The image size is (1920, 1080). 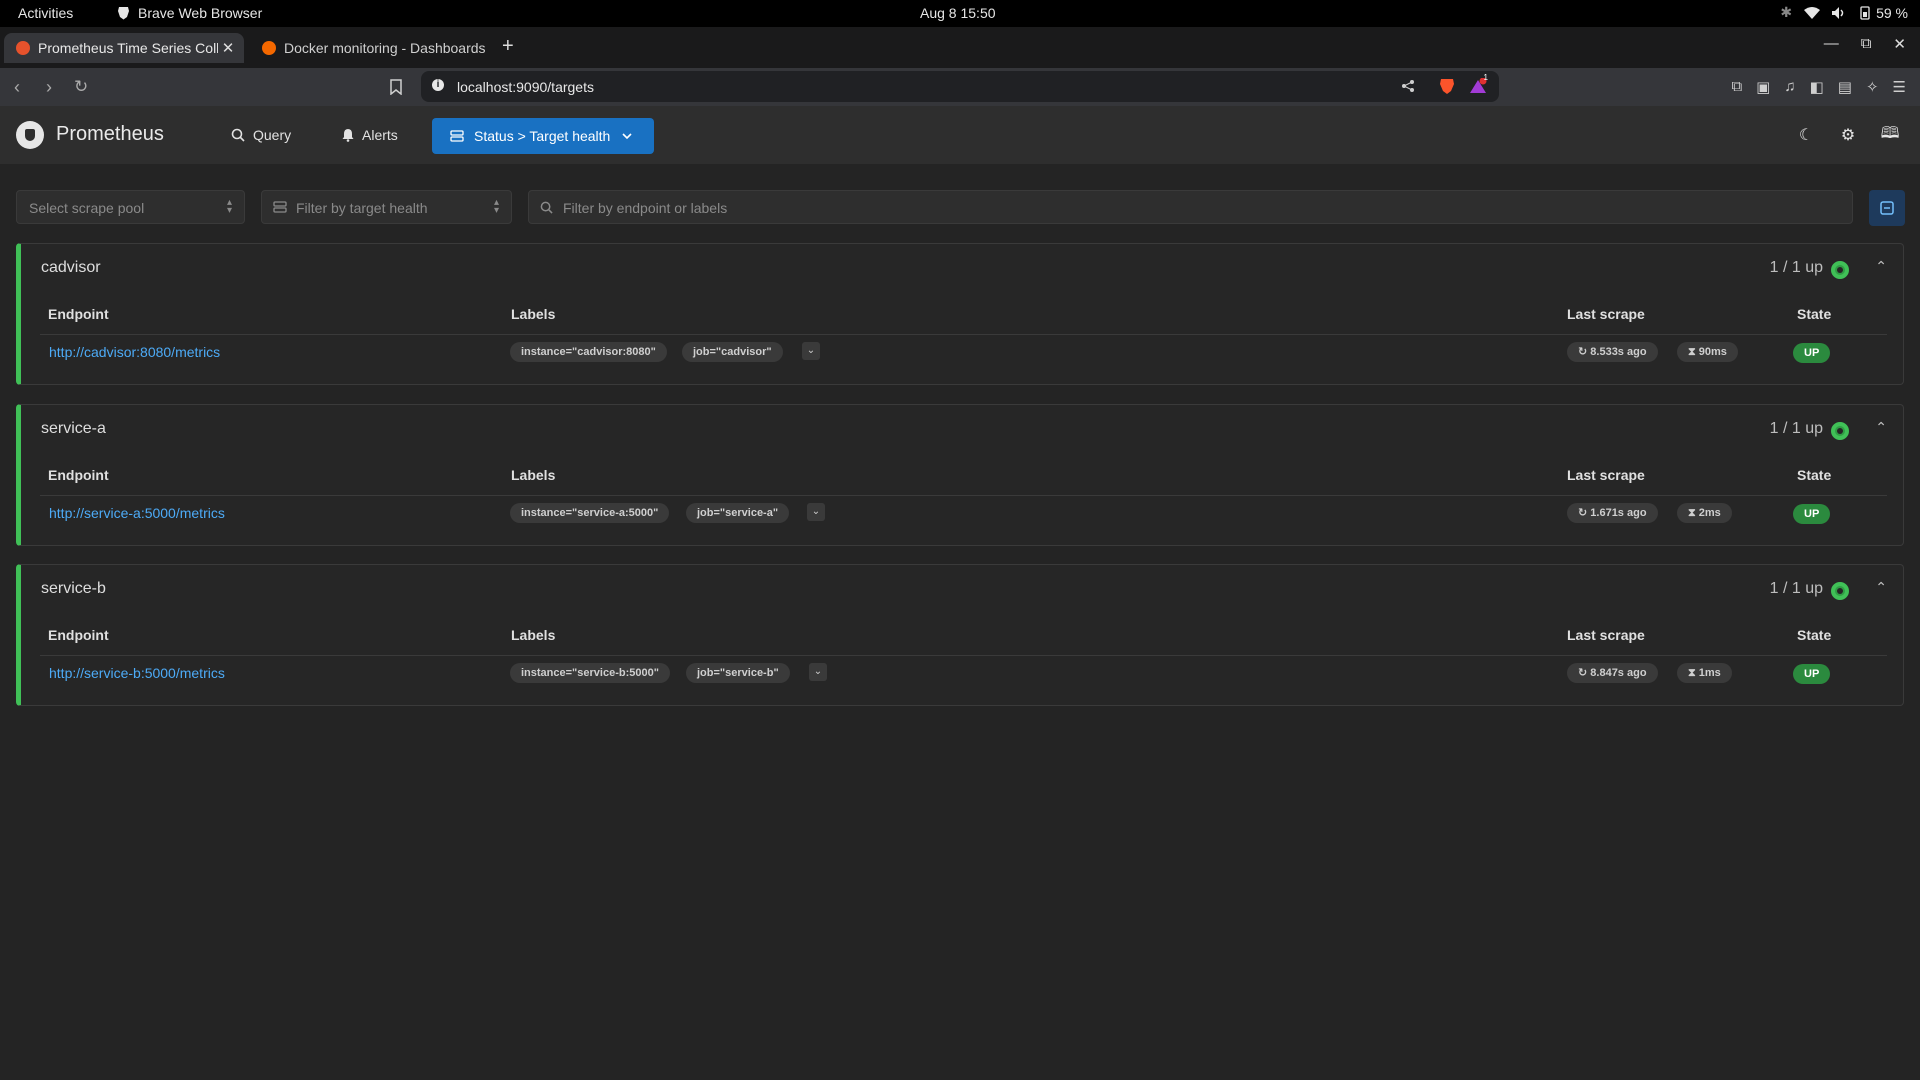 I want to click on new-tab-button: +, so click(x=508, y=46).